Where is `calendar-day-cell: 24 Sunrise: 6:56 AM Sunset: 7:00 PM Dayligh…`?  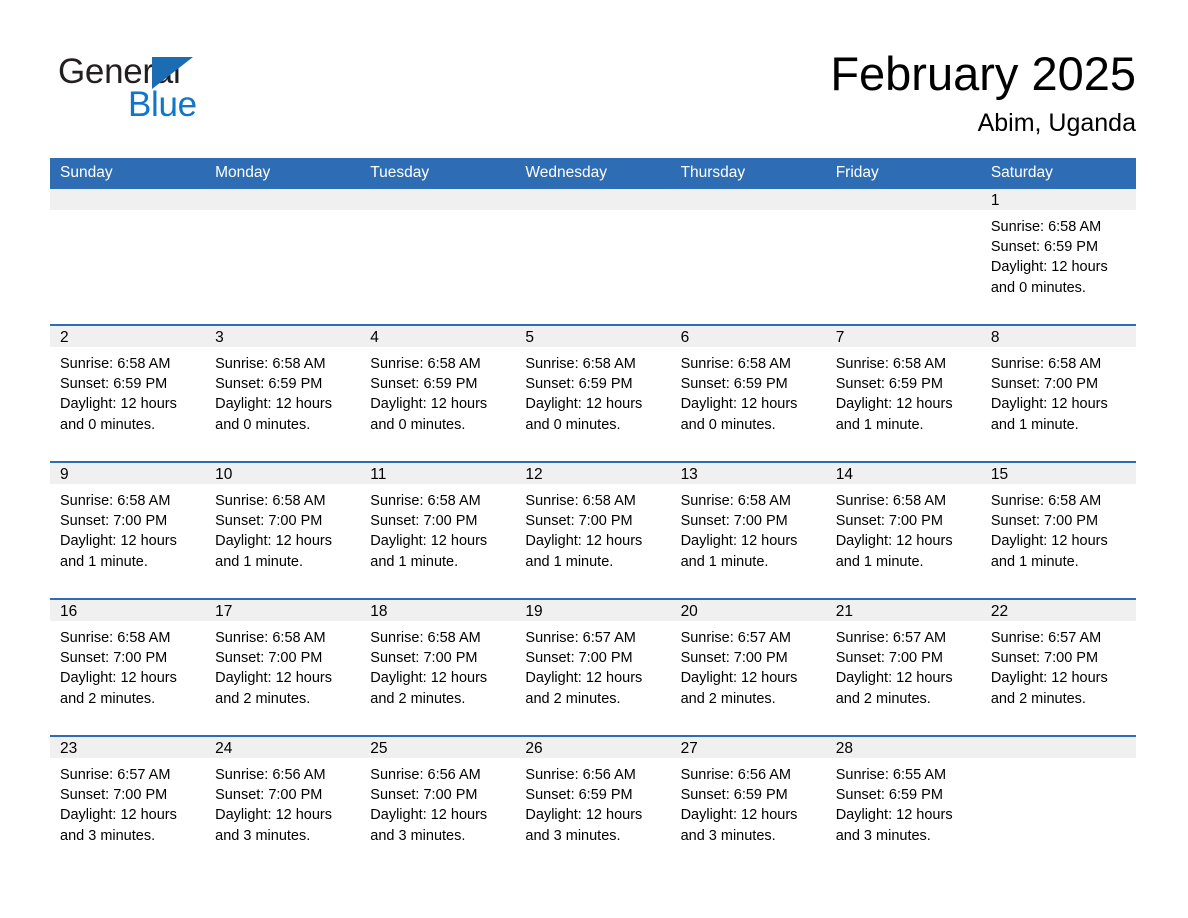
calendar-day-cell: 24 Sunrise: 6:56 AM Sunset: 7:00 PM Dayligh… is located at coordinates (283, 803).